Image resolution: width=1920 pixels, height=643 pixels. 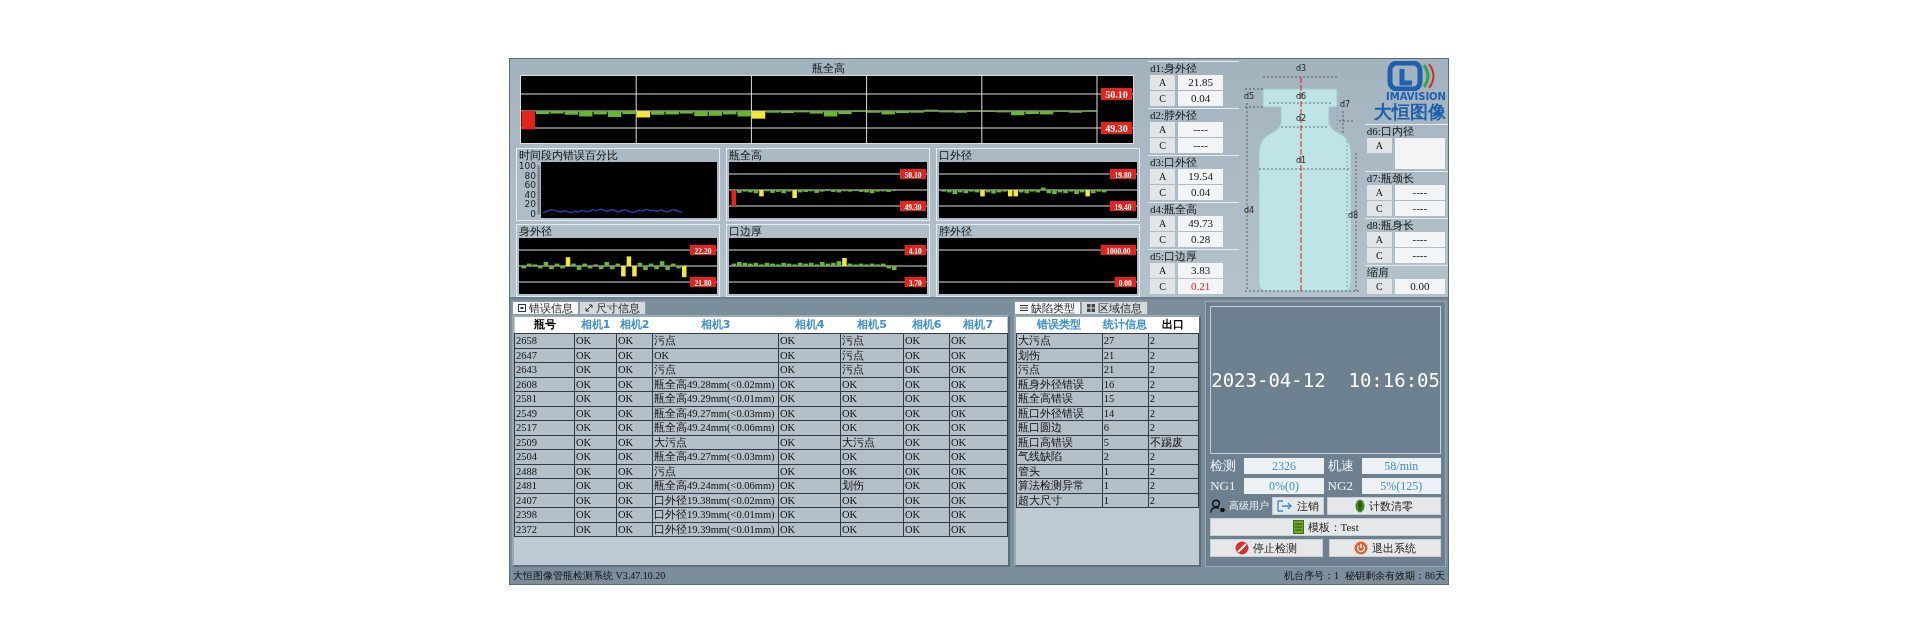 What do you see at coordinates (872, 325) in the screenshot?
I see `column-header: 相机5` at bounding box center [872, 325].